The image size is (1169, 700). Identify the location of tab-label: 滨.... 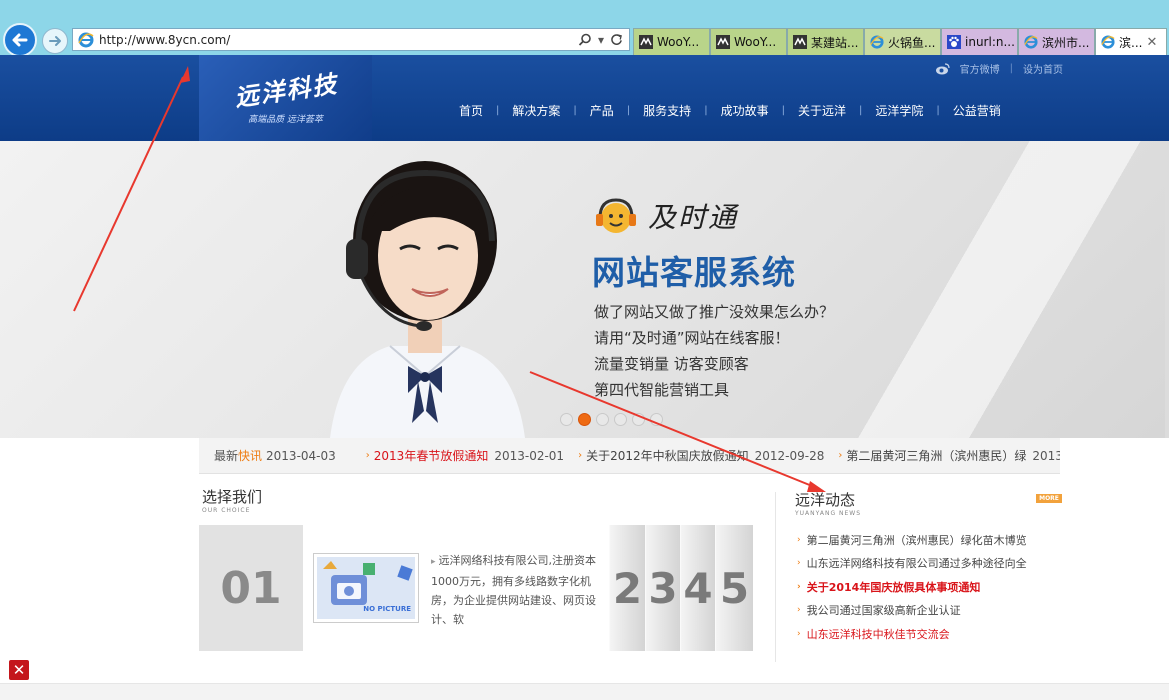
(1131, 42).